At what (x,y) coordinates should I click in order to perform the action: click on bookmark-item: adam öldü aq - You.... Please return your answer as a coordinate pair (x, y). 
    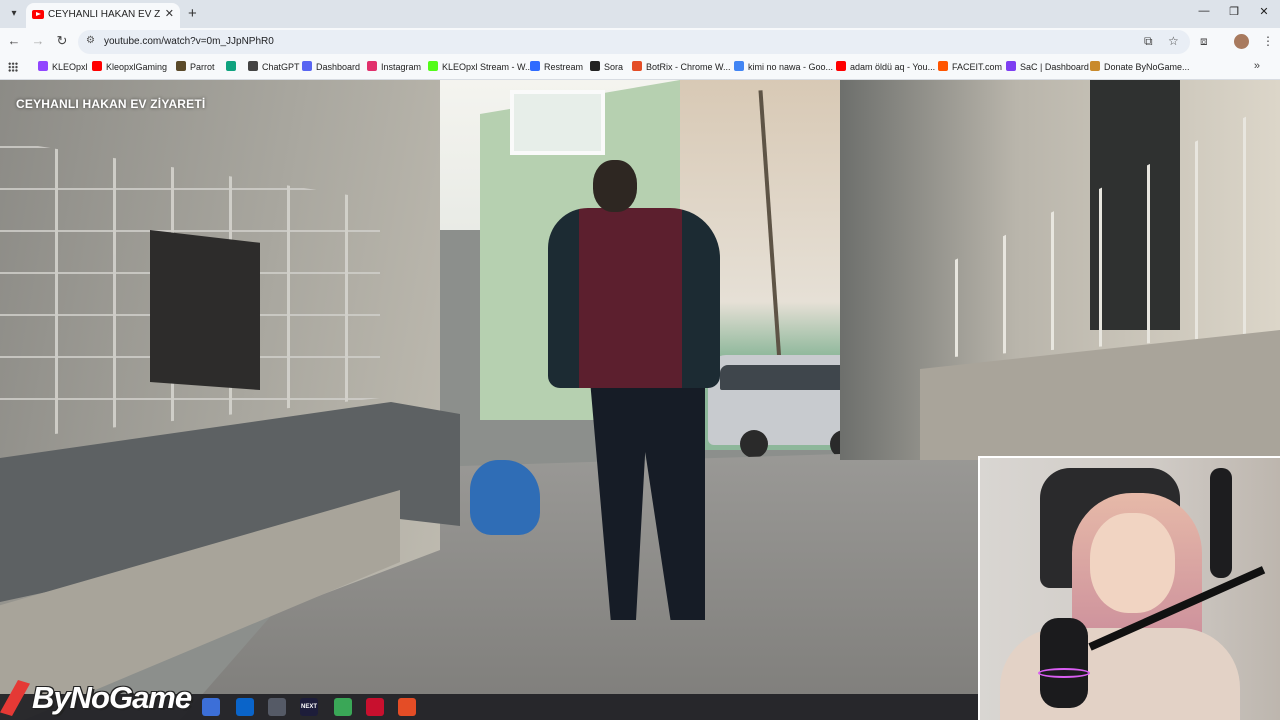
    Looking at the image, I should click on (885, 68).